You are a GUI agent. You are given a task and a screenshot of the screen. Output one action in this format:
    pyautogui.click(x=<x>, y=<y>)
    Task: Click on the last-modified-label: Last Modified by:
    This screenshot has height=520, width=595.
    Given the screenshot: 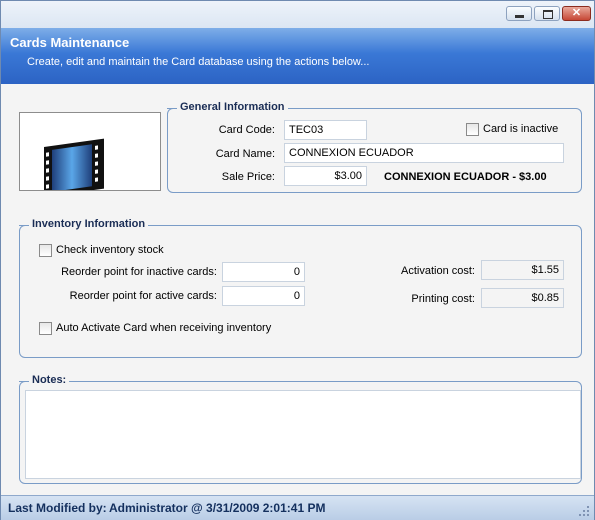 What is the action you would take?
    pyautogui.click(x=57, y=508)
    